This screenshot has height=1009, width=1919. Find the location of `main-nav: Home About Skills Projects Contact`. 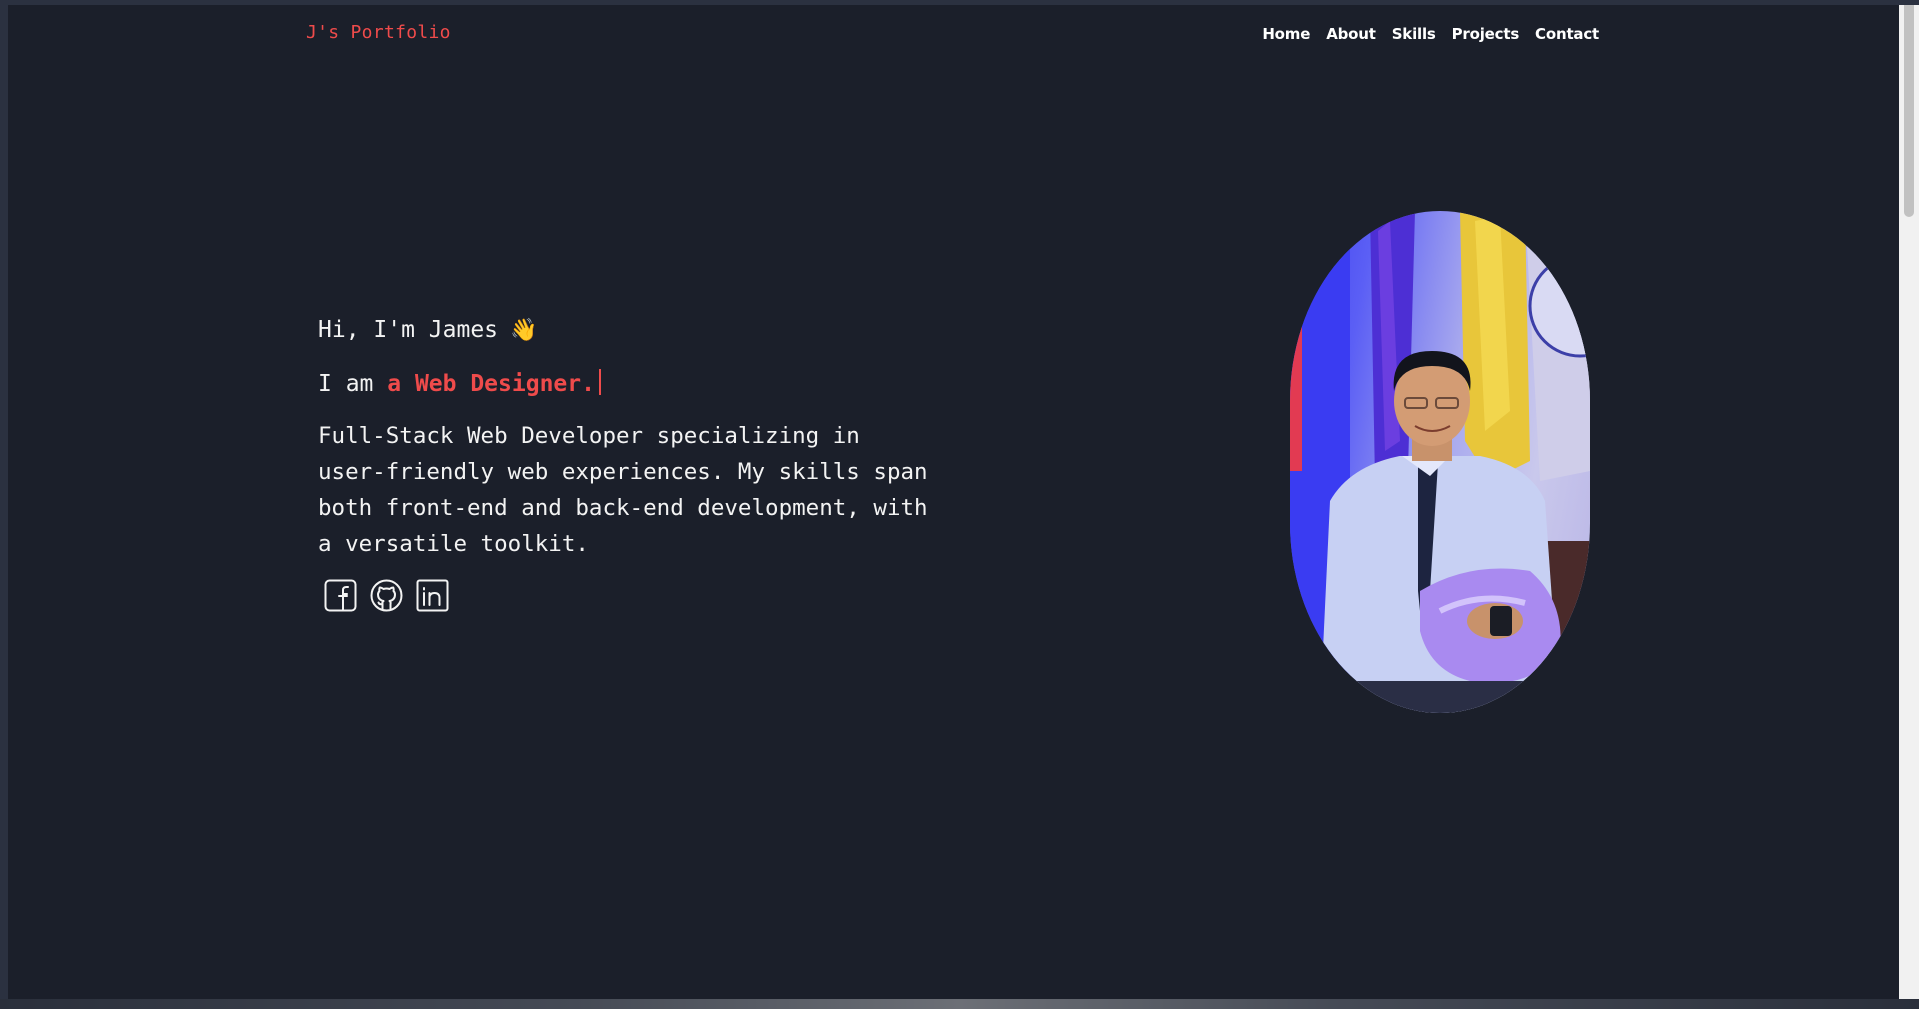

main-nav: Home About Skills Projects Contact is located at coordinates (1422, 34).